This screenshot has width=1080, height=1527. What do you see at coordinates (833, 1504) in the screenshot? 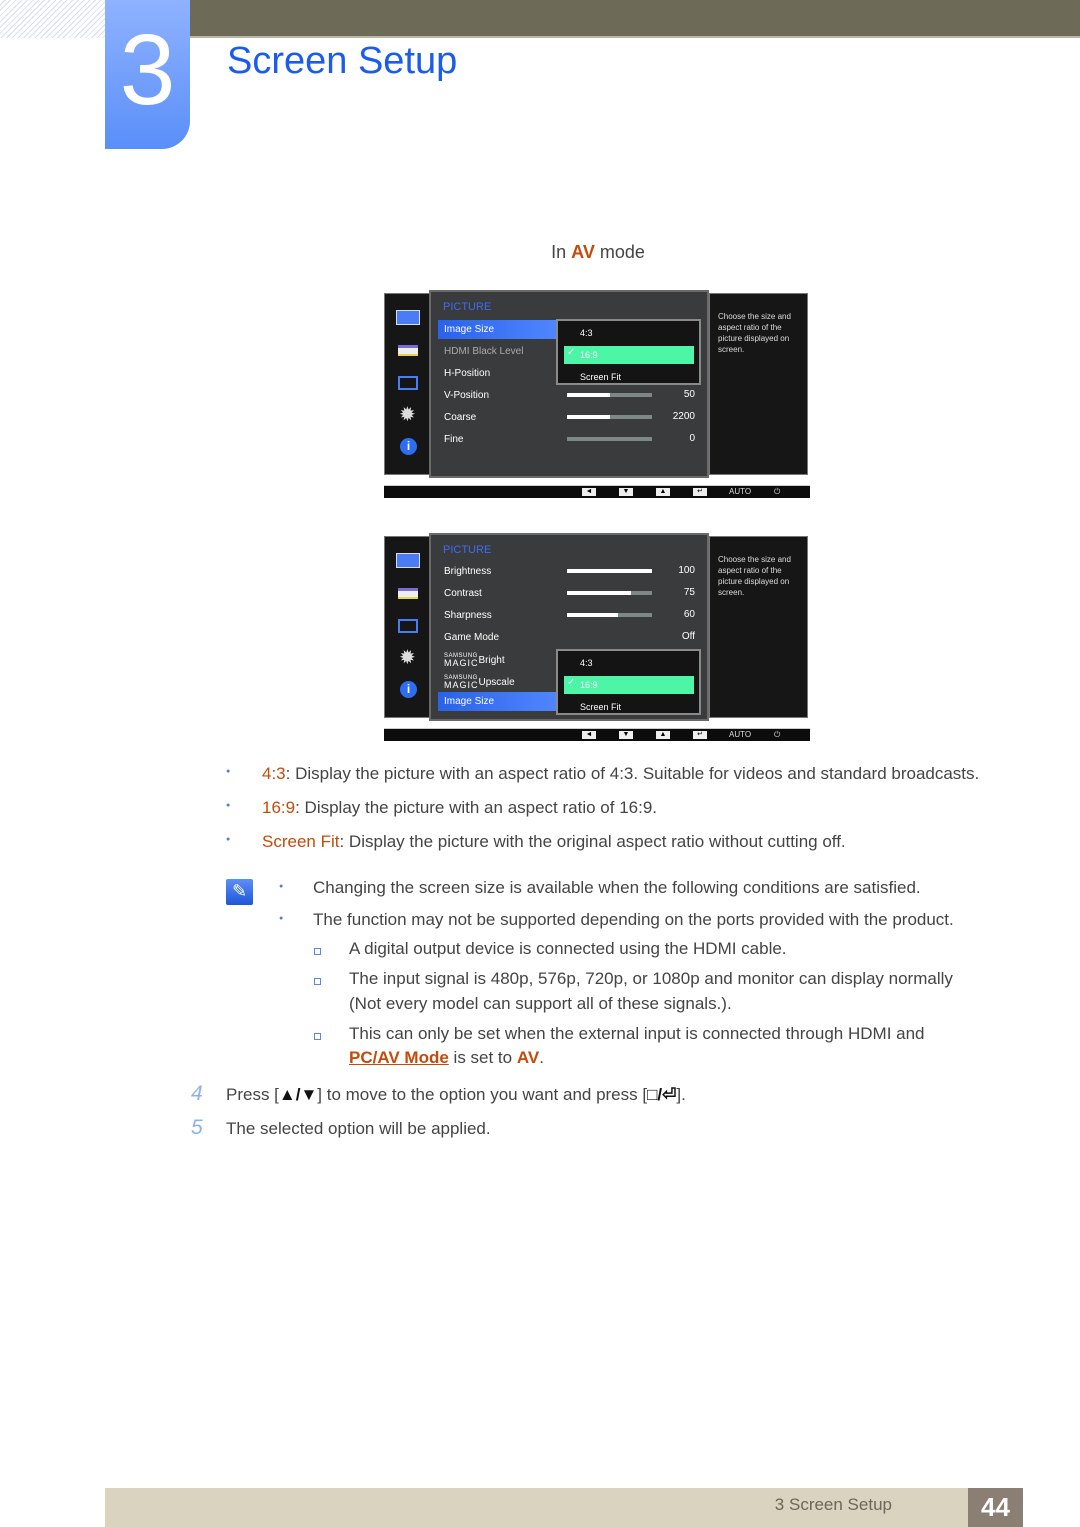
I see `footer-section: 3 Screen Setup` at bounding box center [833, 1504].